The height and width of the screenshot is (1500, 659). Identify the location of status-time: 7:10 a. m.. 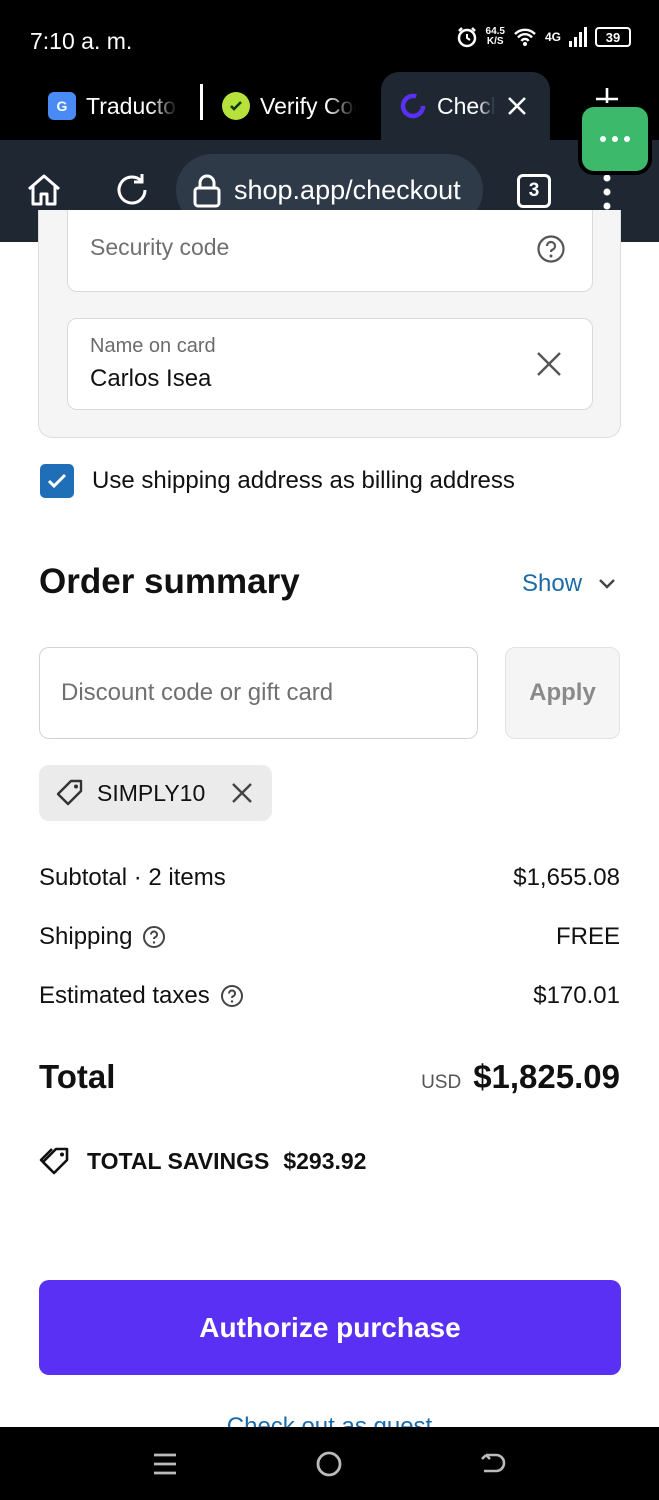
(81, 41).